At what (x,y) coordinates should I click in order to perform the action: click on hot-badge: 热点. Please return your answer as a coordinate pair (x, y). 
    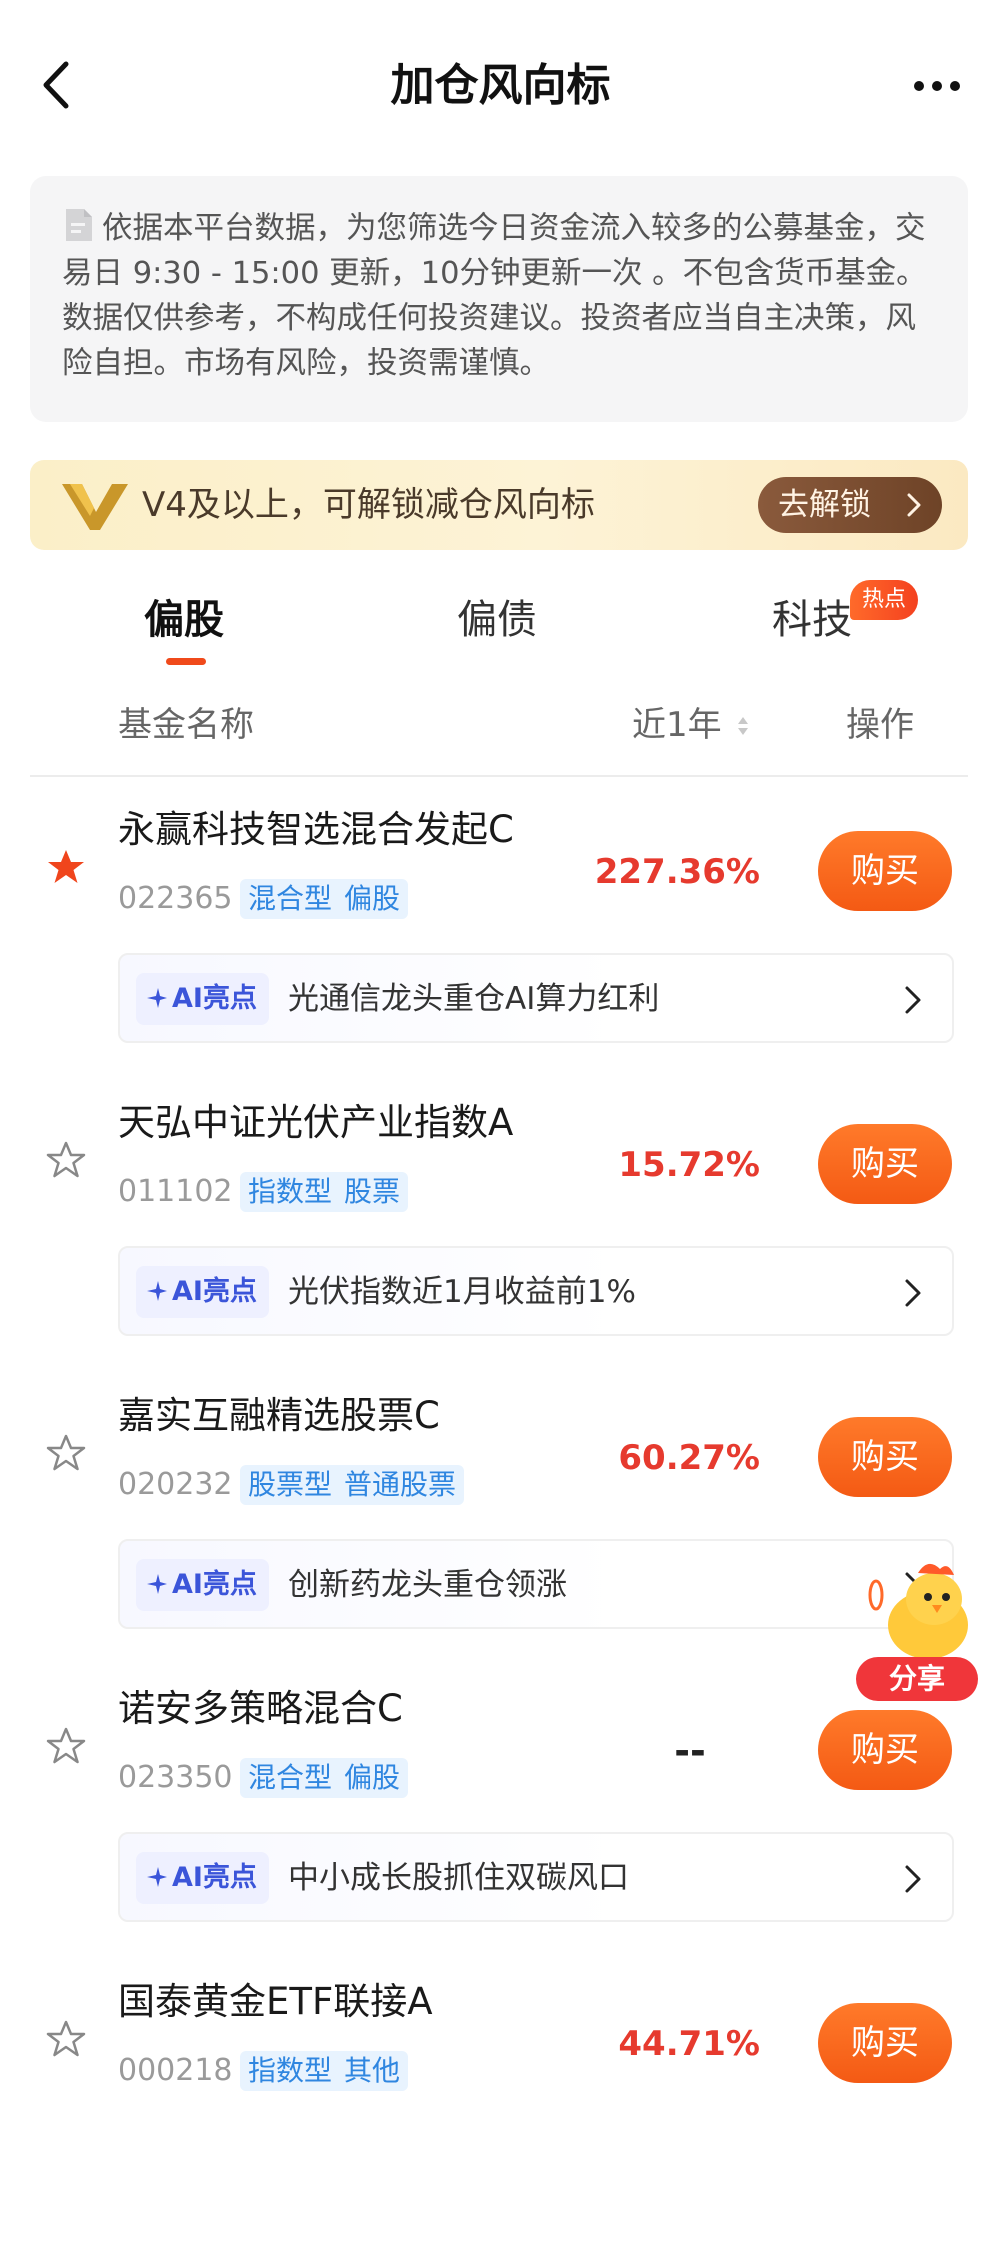
    Looking at the image, I should click on (884, 600).